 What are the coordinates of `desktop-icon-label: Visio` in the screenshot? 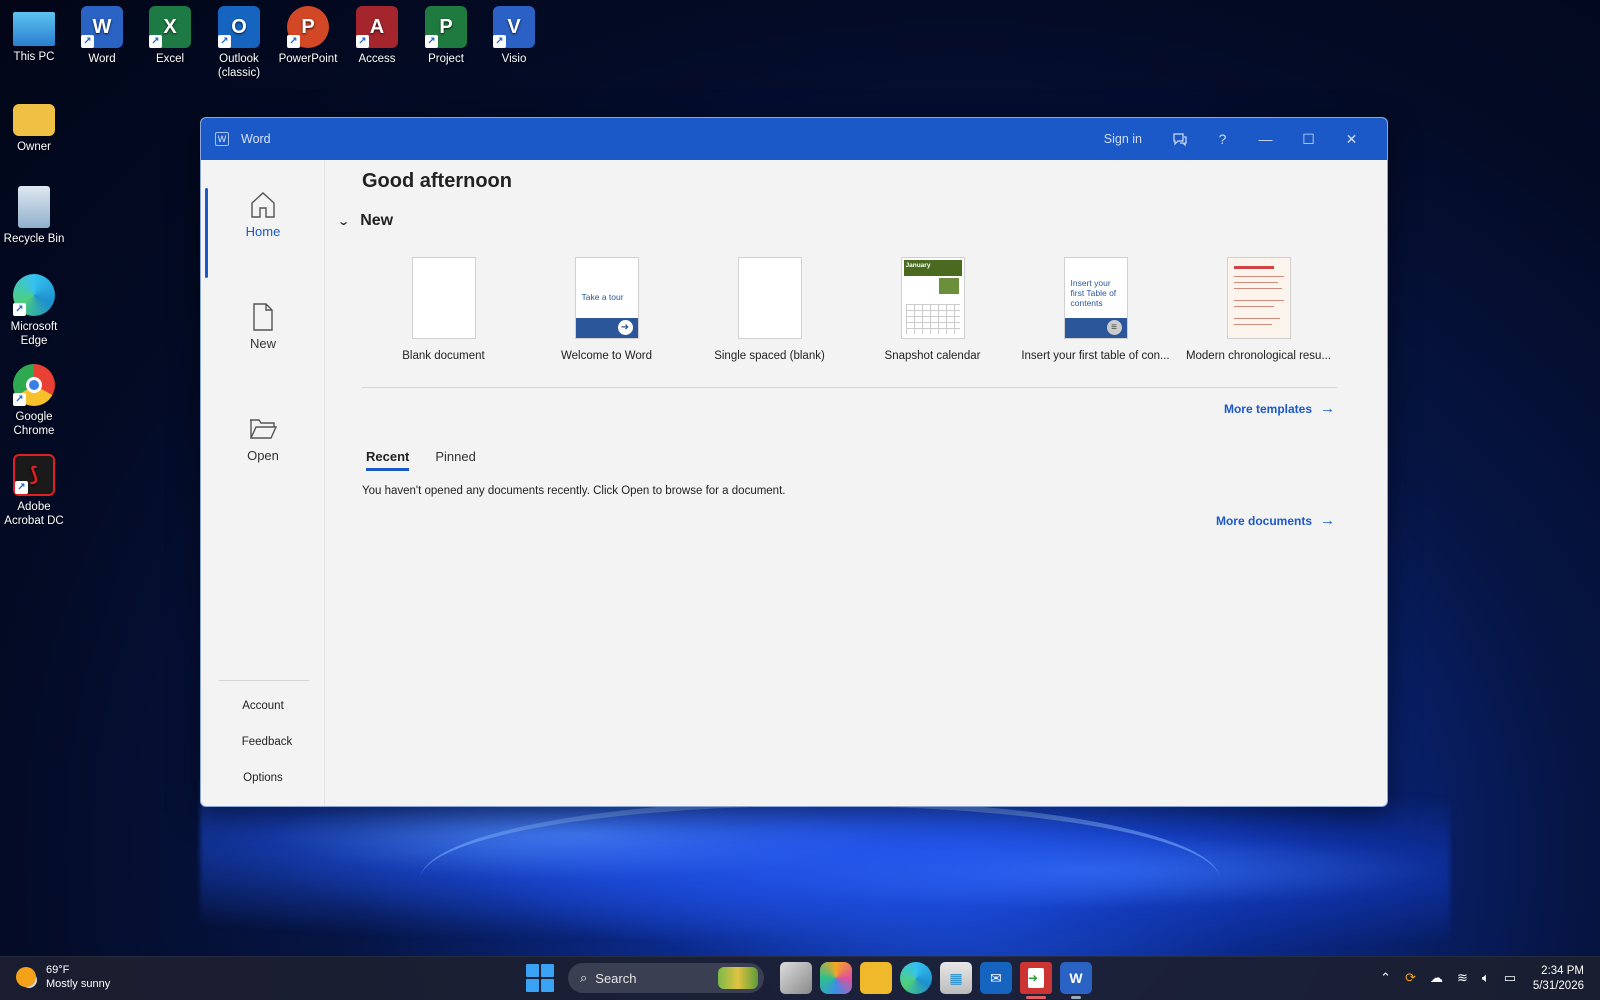 It's located at (514, 59).